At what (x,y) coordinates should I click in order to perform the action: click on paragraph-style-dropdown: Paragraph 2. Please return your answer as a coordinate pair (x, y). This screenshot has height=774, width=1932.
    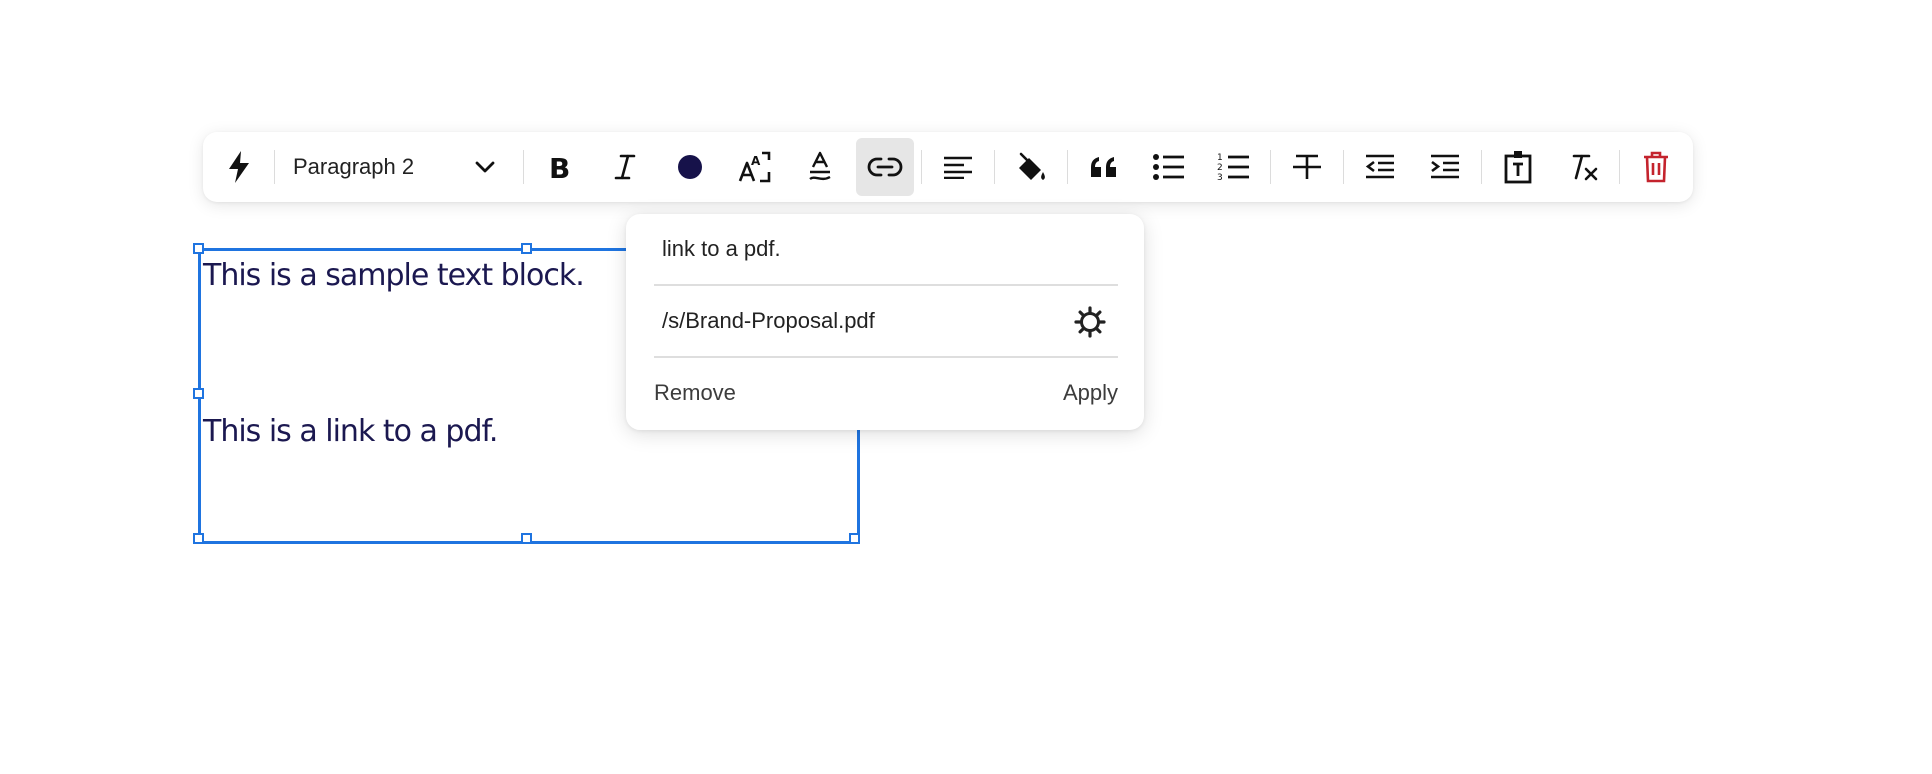
    Looking at the image, I should click on (400, 167).